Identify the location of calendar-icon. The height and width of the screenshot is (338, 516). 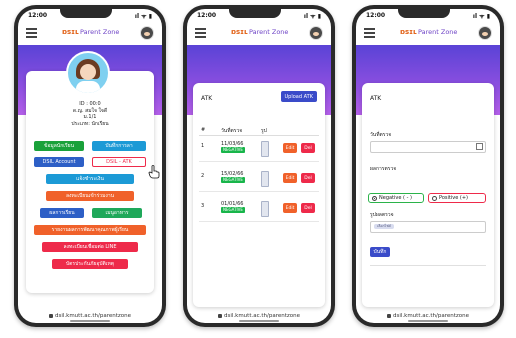
(479, 146).